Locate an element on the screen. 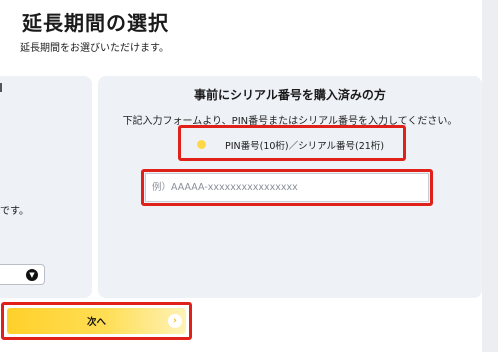  next-button: 次へ › is located at coordinates (96, 321).